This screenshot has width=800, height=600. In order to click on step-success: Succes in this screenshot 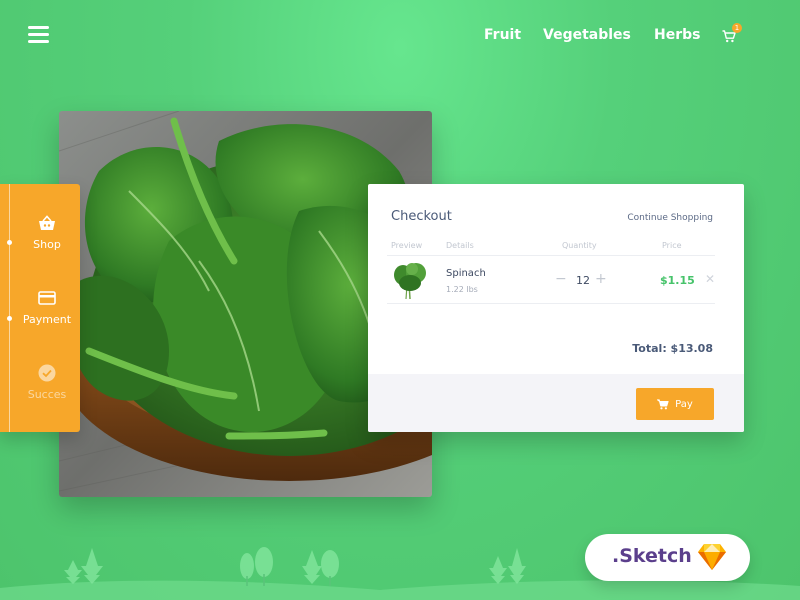, I will do `click(47, 381)`.